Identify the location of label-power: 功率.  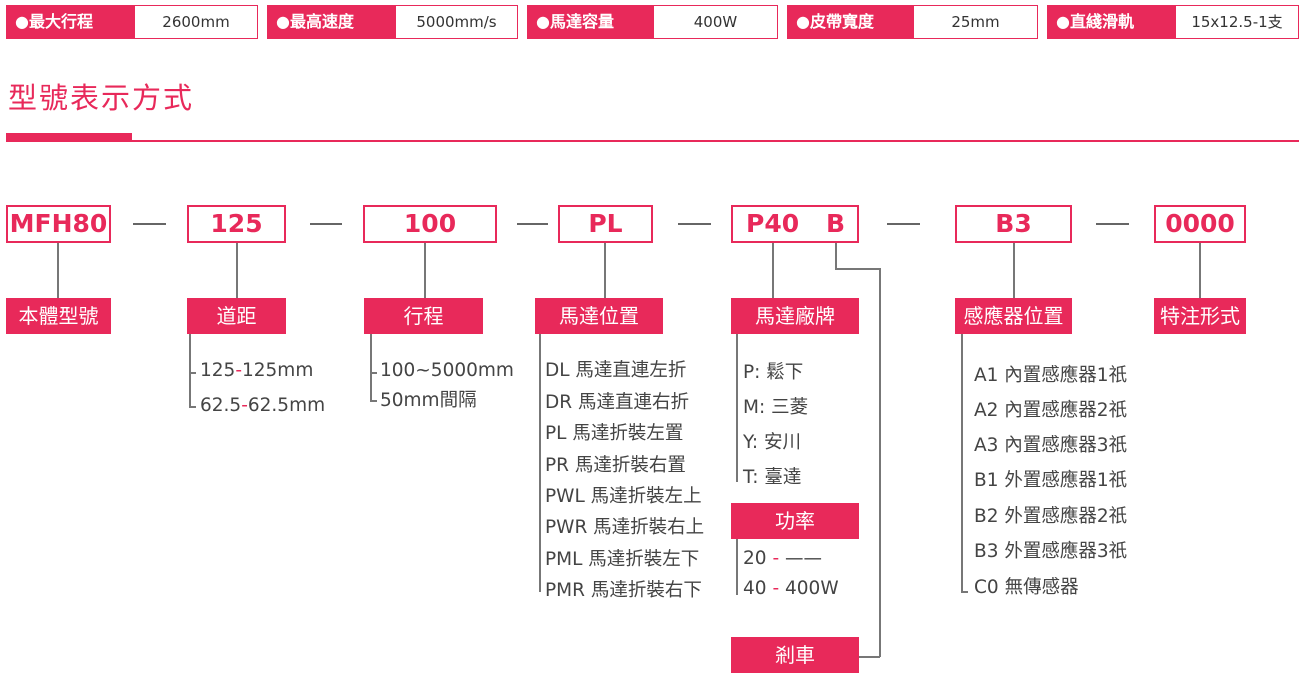
(795, 521).